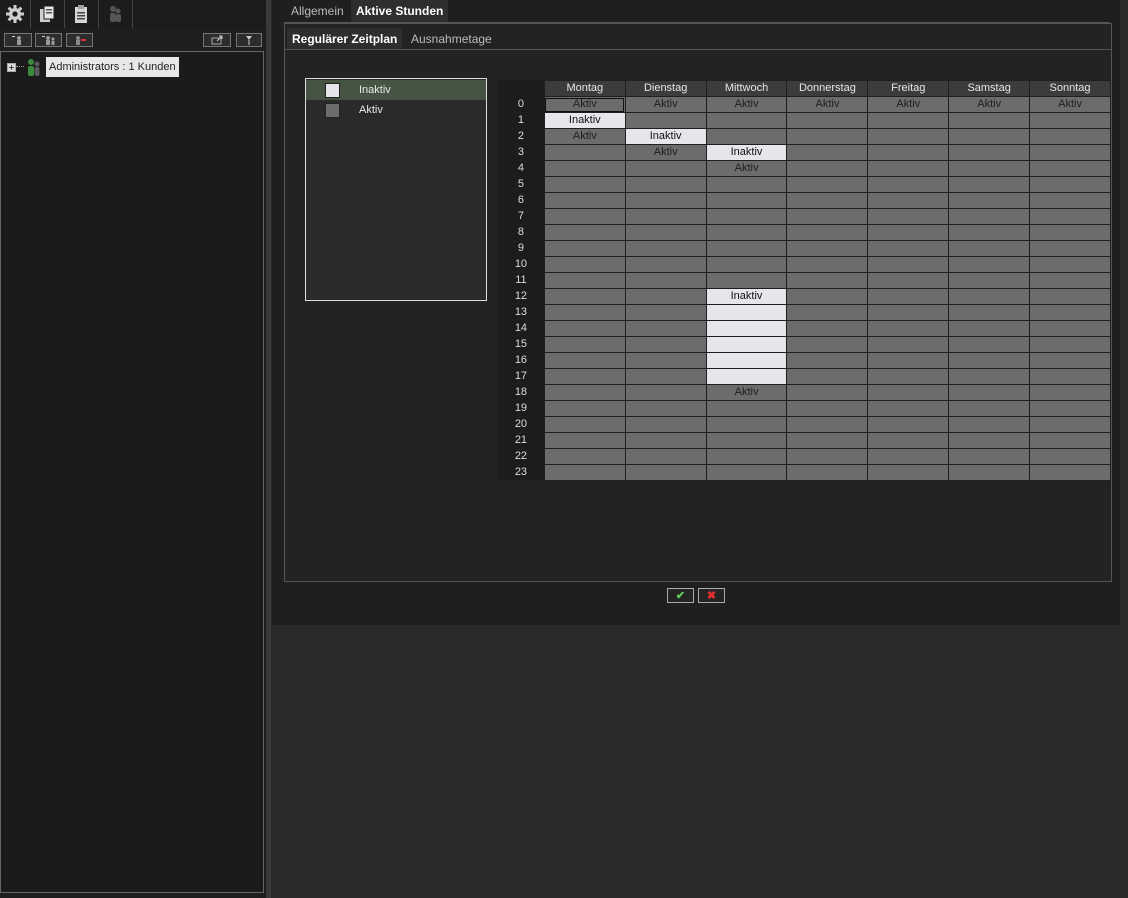 The height and width of the screenshot is (898, 1128). What do you see at coordinates (521, 360) in the screenshot?
I see `hour-label: 16` at bounding box center [521, 360].